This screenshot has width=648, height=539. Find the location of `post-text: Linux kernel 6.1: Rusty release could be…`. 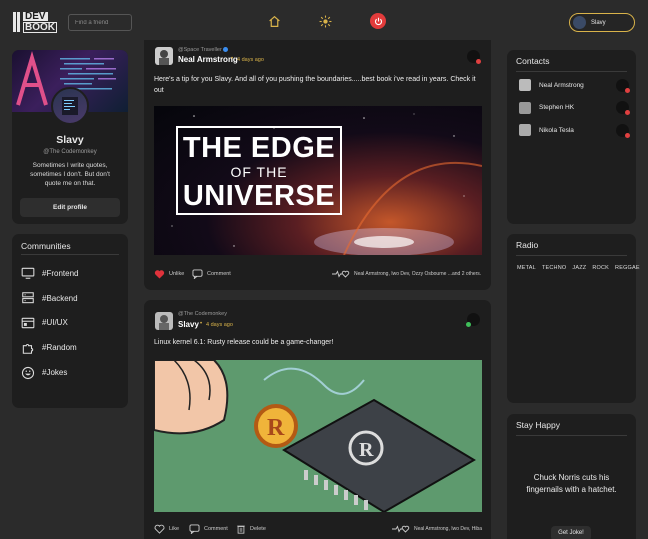

post-text: Linux kernel 6.1: Rusty release could be… is located at coordinates (244, 342).